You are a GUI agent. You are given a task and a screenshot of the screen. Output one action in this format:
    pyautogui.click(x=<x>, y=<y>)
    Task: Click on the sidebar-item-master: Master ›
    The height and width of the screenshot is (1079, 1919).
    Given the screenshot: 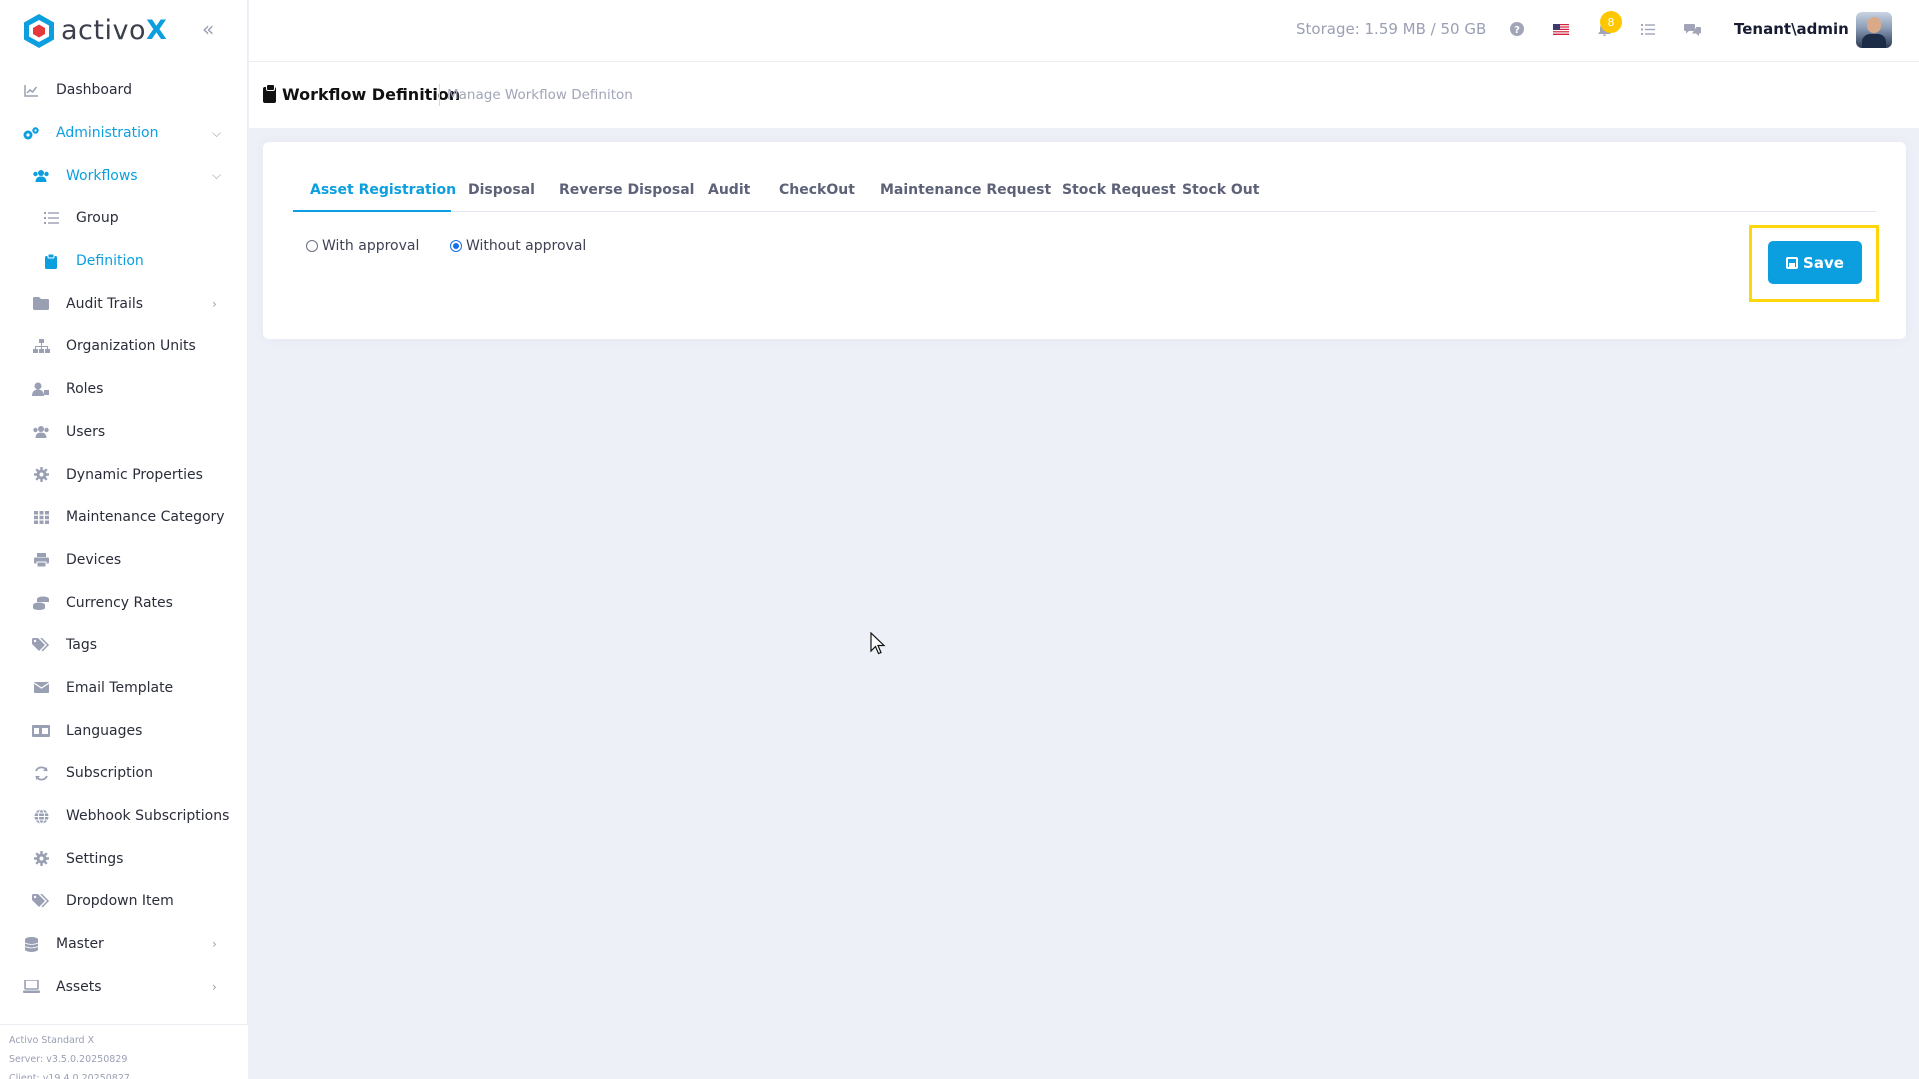 What is the action you would take?
    pyautogui.click(x=123, y=944)
    